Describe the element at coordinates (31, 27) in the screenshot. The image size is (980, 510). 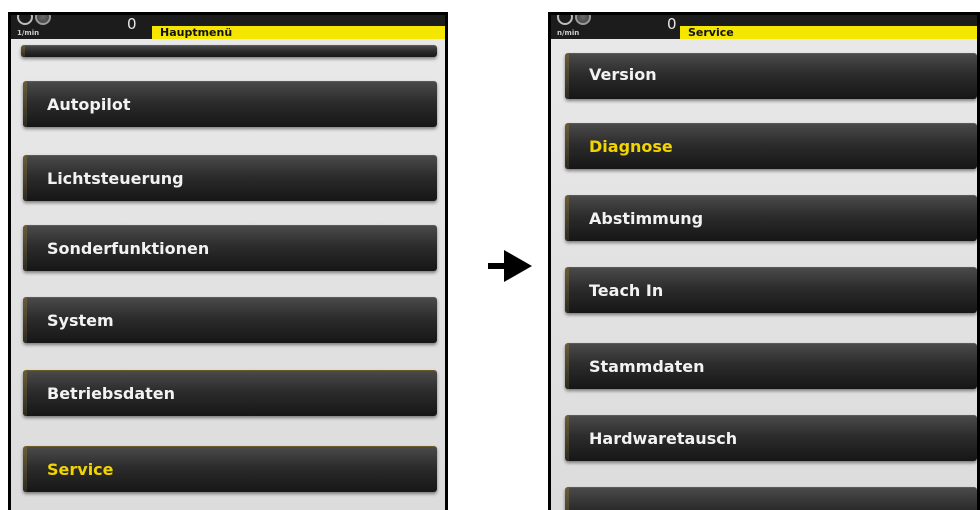
I see `rpm-gauge: 1/min` at that location.